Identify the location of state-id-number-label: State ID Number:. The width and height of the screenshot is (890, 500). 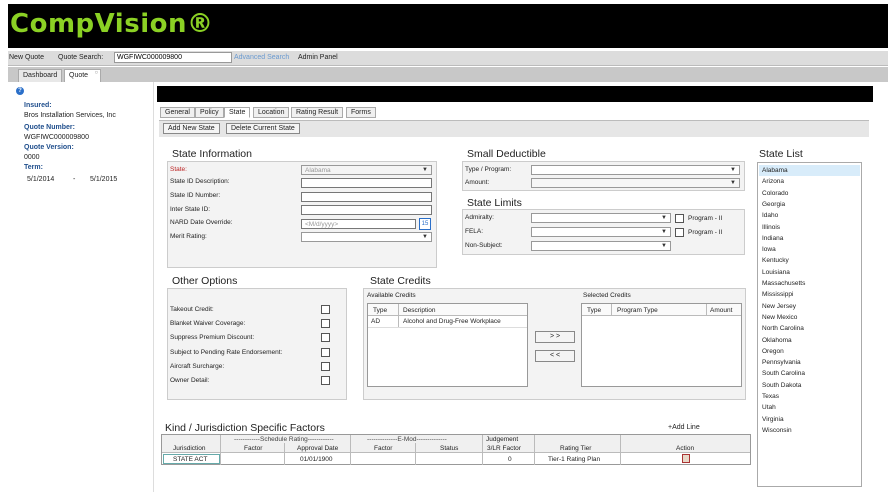
(195, 195).